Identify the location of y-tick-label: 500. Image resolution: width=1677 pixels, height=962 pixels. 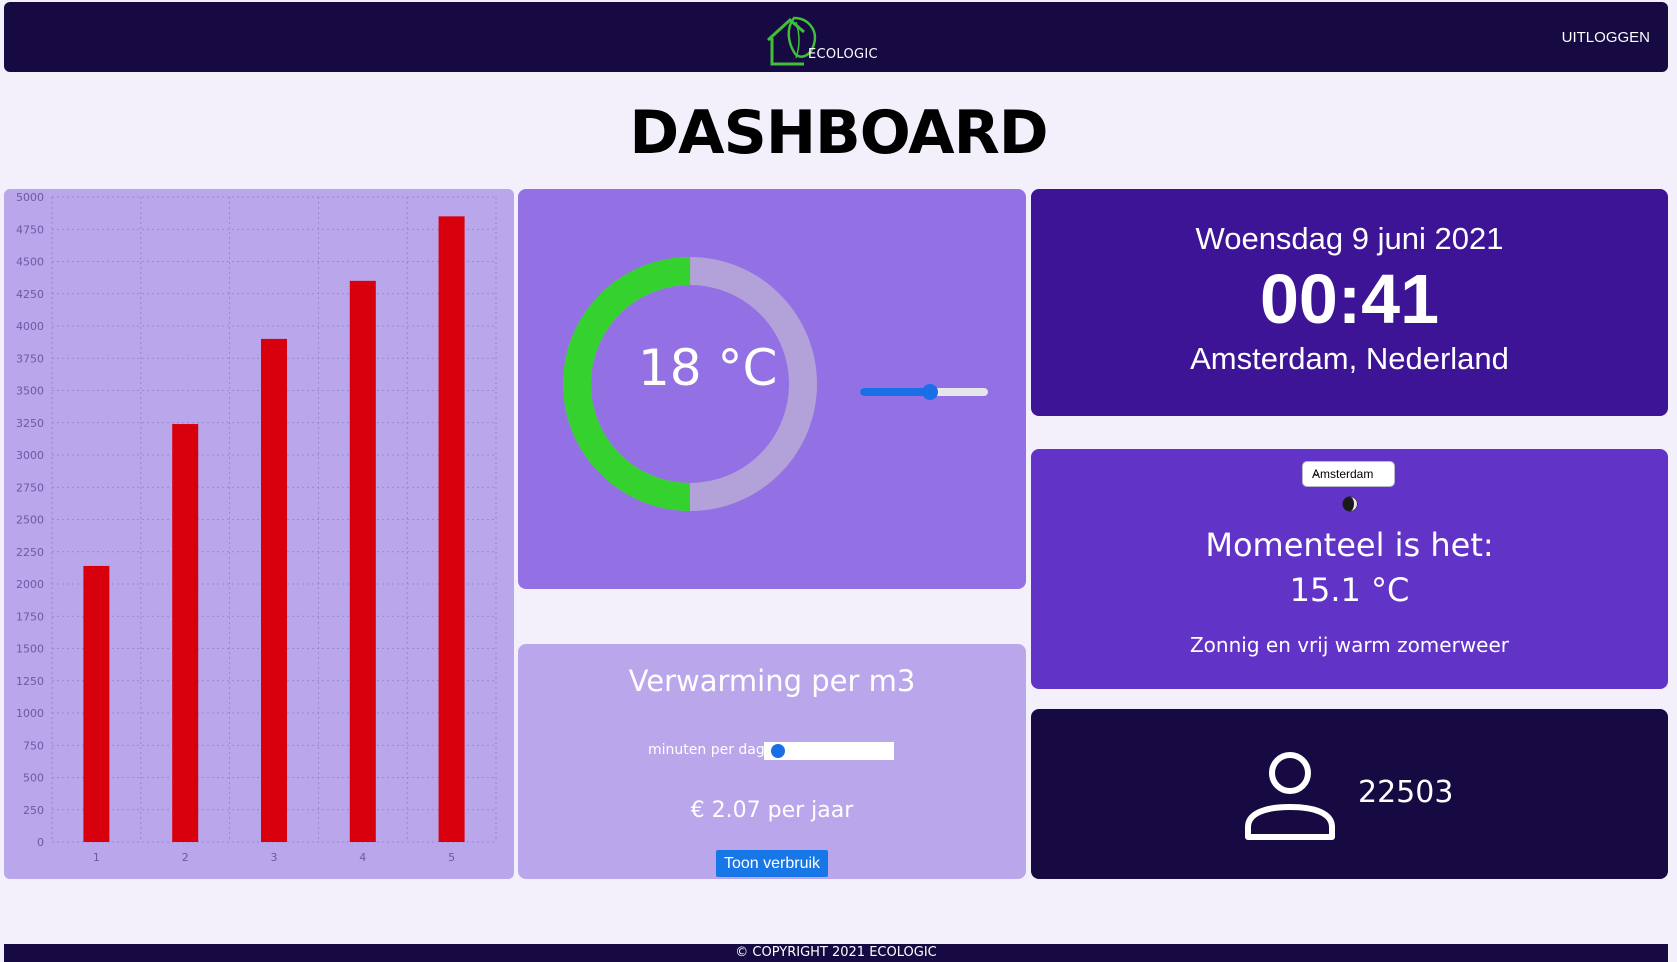
(33, 778).